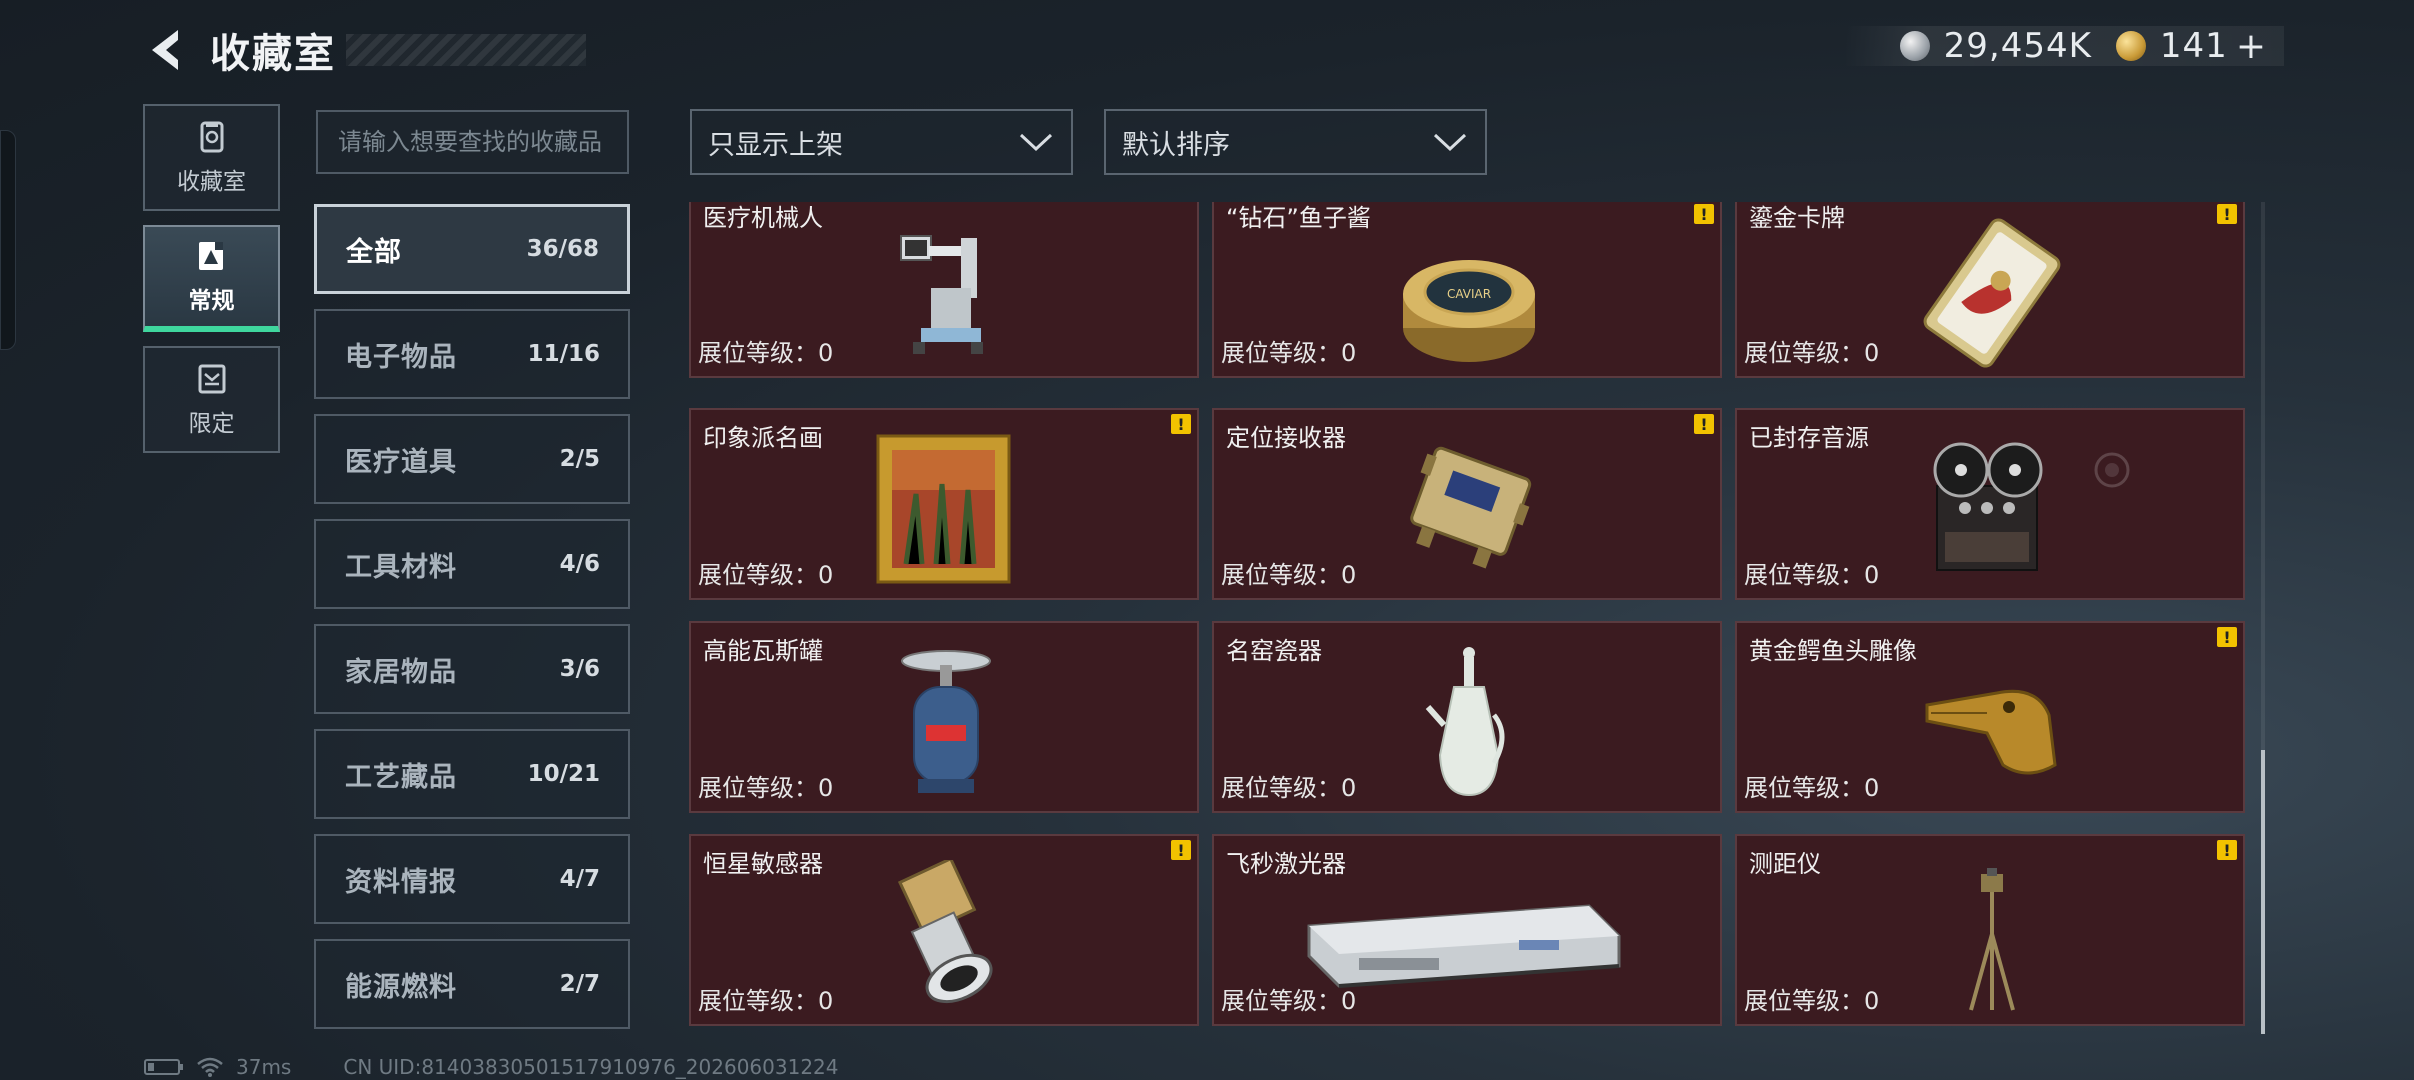 This screenshot has width=2414, height=1080. Describe the element at coordinates (562, 249) in the screenshot. I see `category-count: 36/68` at that location.